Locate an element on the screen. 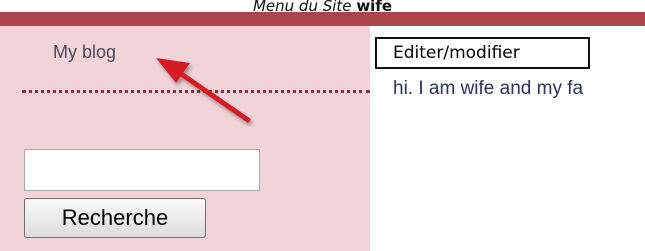 The width and height of the screenshot is (645, 251). search-input is located at coordinates (142, 170).